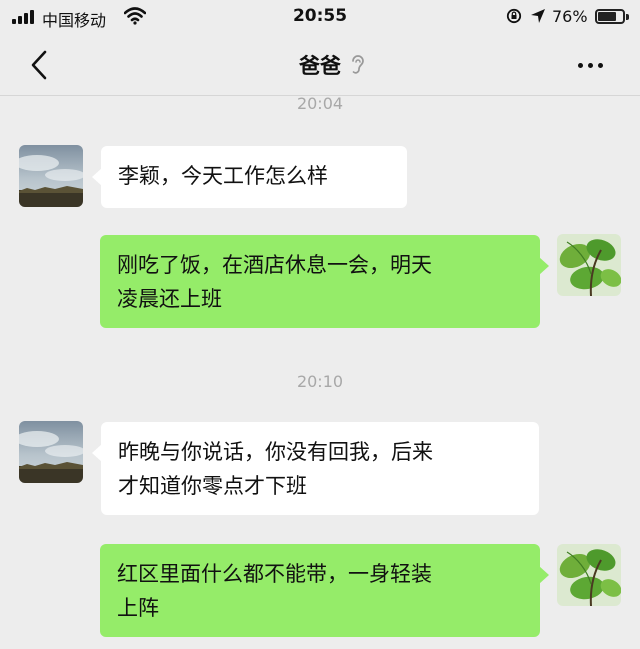 The height and width of the screenshot is (649, 640). I want to click on battery-fill, so click(607, 16).